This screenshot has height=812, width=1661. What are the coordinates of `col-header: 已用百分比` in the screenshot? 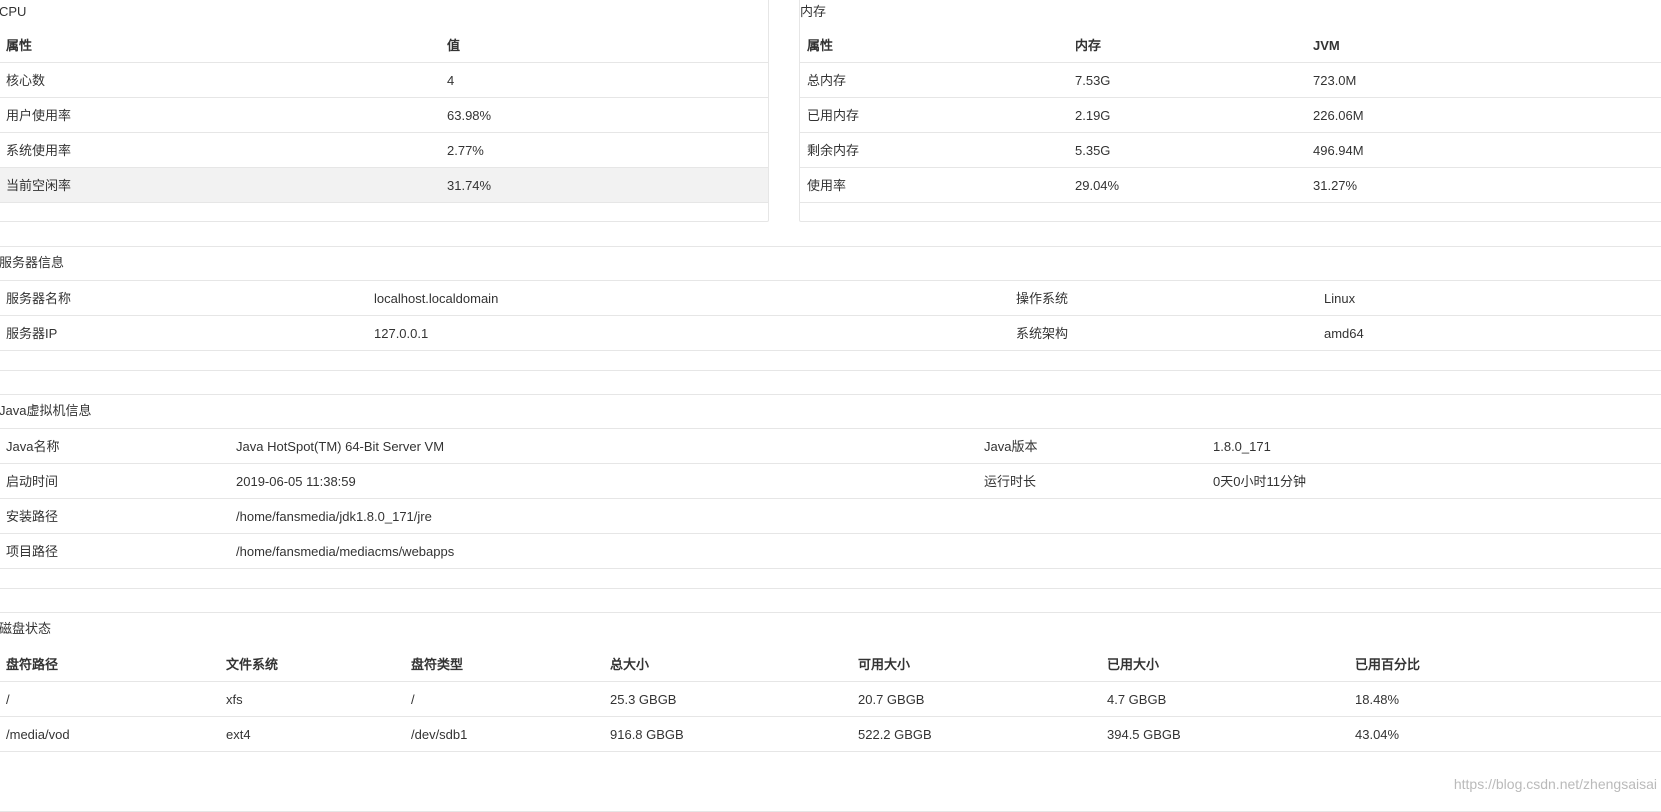 It's located at (1388, 664).